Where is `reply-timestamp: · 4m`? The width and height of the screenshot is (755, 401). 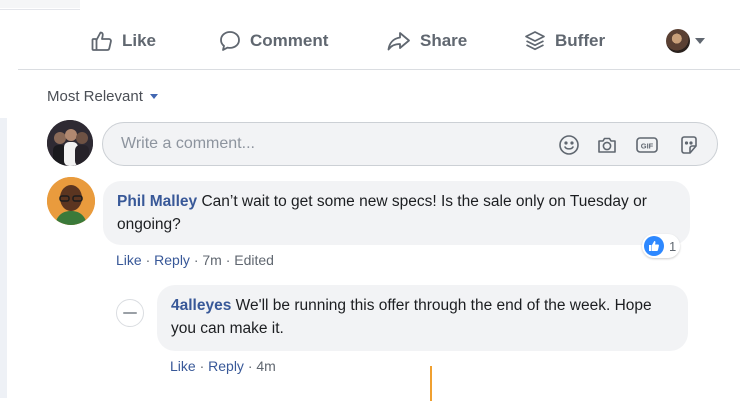 reply-timestamp: · 4m is located at coordinates (259, 366).